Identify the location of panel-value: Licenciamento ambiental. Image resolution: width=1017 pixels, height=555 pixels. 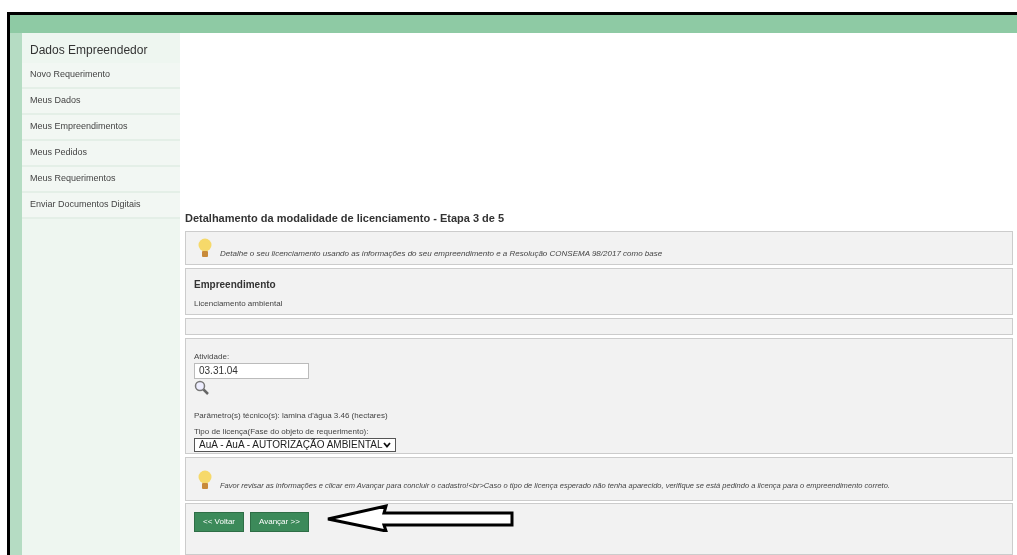
(239, 303).